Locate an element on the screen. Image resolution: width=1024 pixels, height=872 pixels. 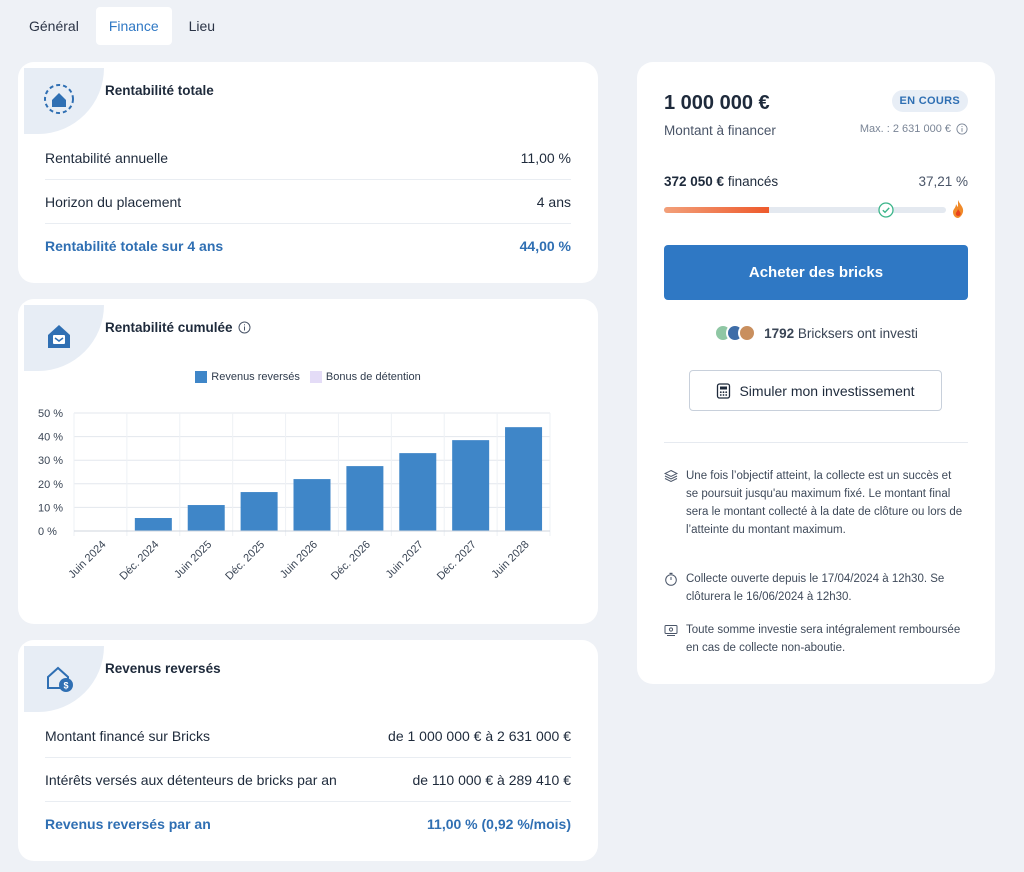
funded-suffix: financés is located at coordinates (753, 181).